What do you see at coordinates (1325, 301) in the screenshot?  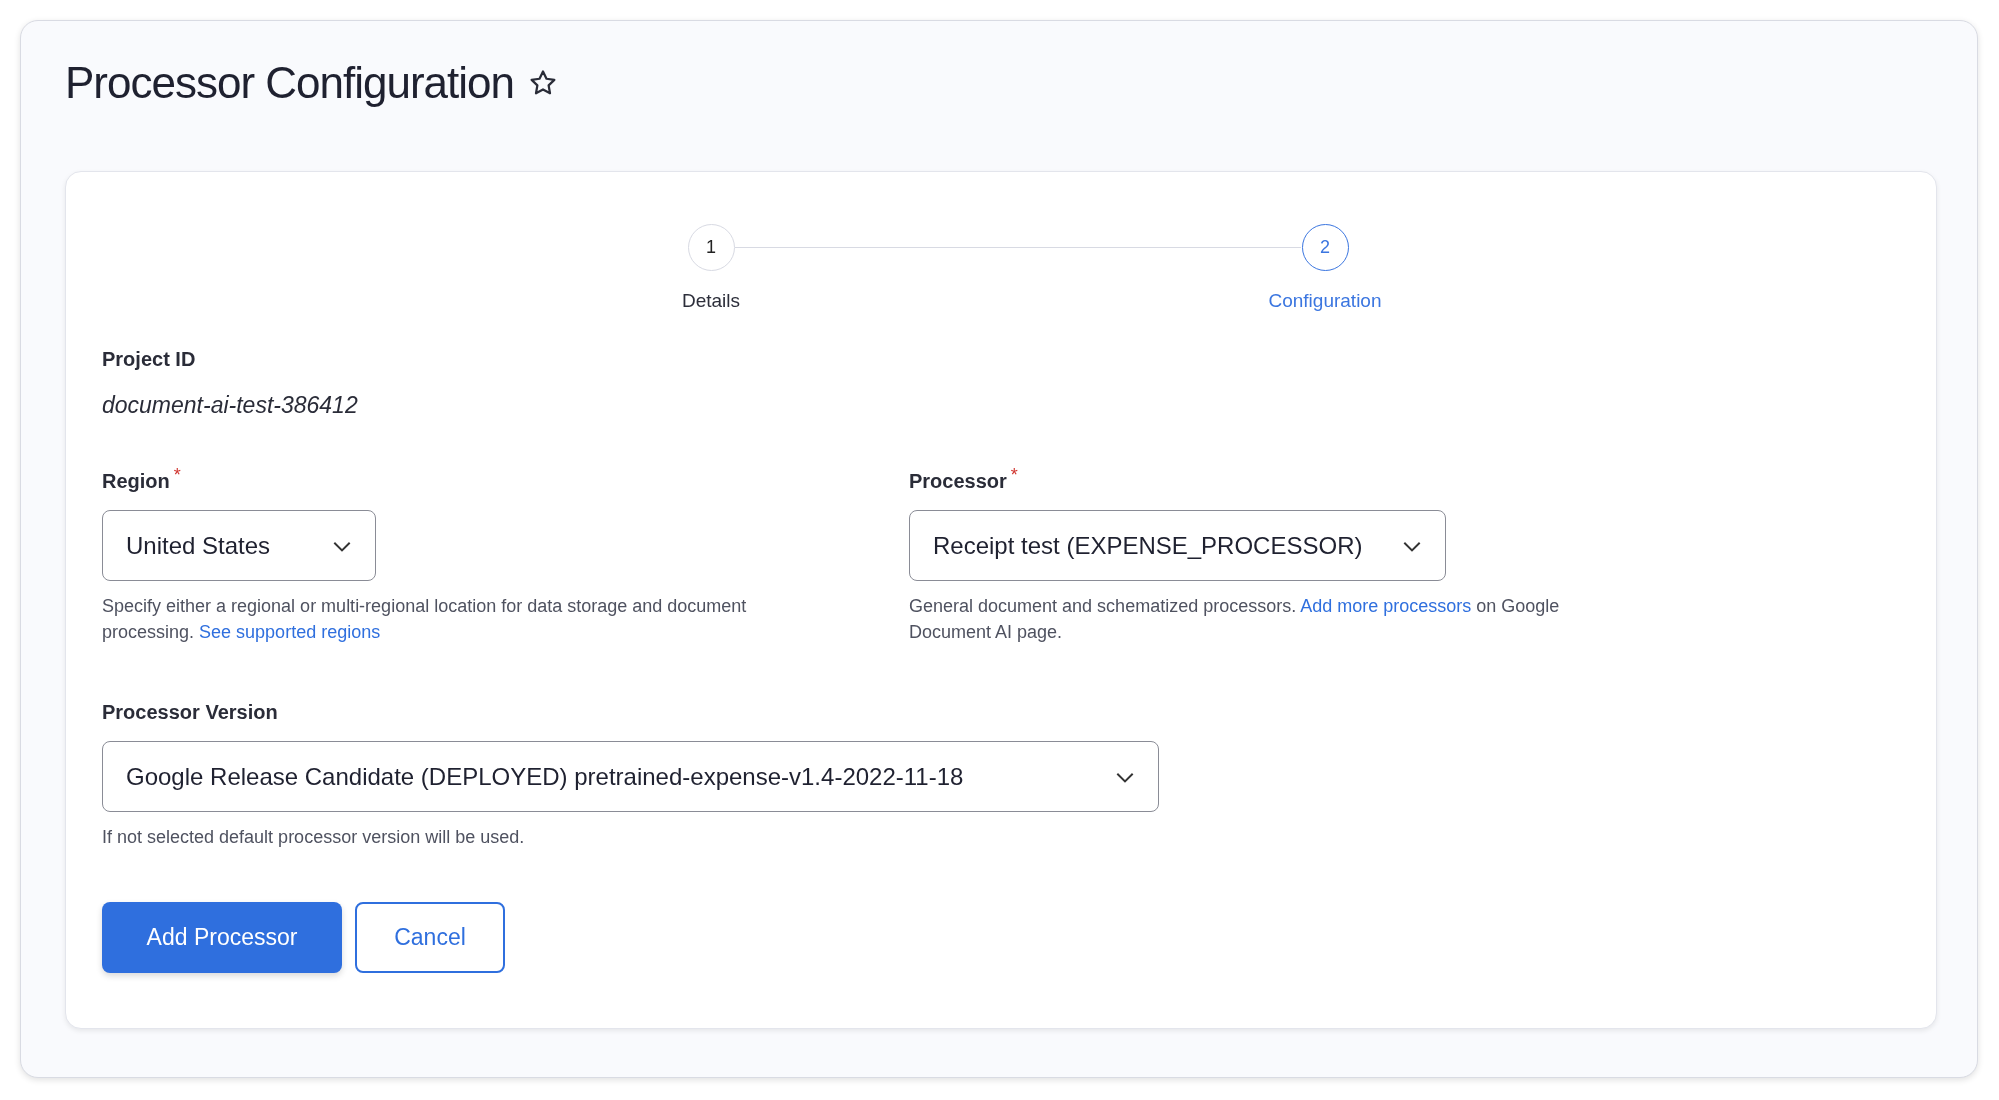 I see `step-label: Configuration` at bounding box center [1325, 301].